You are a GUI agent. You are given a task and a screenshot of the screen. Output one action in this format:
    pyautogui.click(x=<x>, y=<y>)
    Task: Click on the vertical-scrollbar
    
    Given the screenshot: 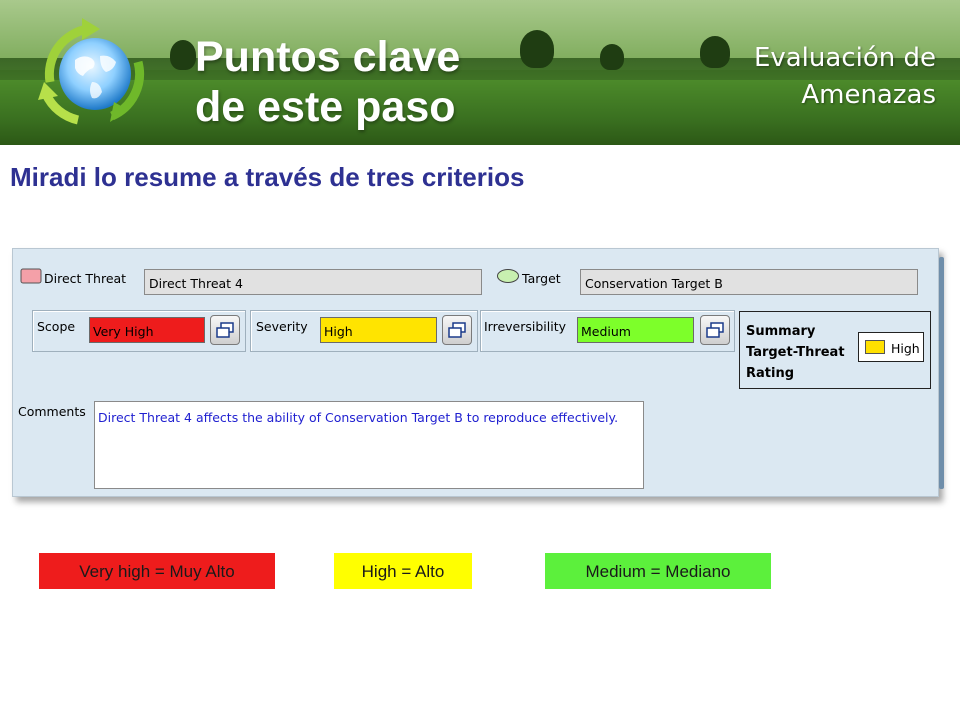 What is the action you would take?
    pyautogui.click(x=941, y=373)
    